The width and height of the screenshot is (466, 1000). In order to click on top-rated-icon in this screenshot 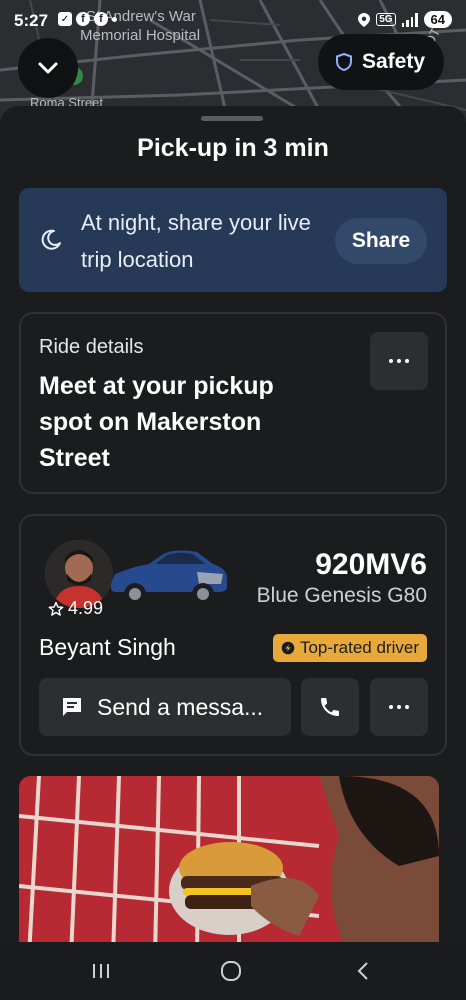, I will do `click(288, 648)`.